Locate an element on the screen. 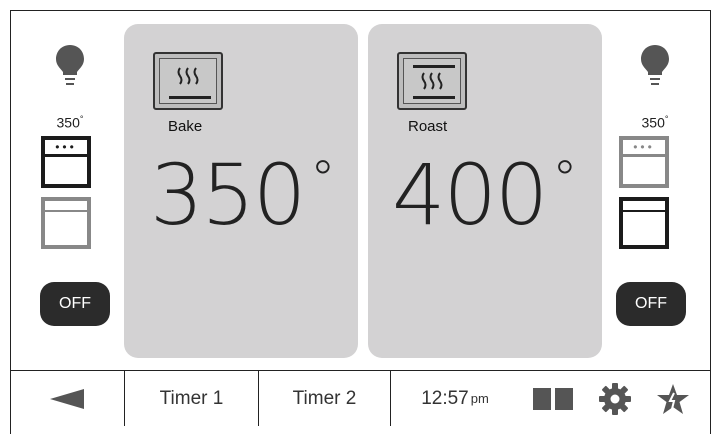 This screenshot has width=718, height=434. right-off-button: OFF is located at coordinates (651, 304).